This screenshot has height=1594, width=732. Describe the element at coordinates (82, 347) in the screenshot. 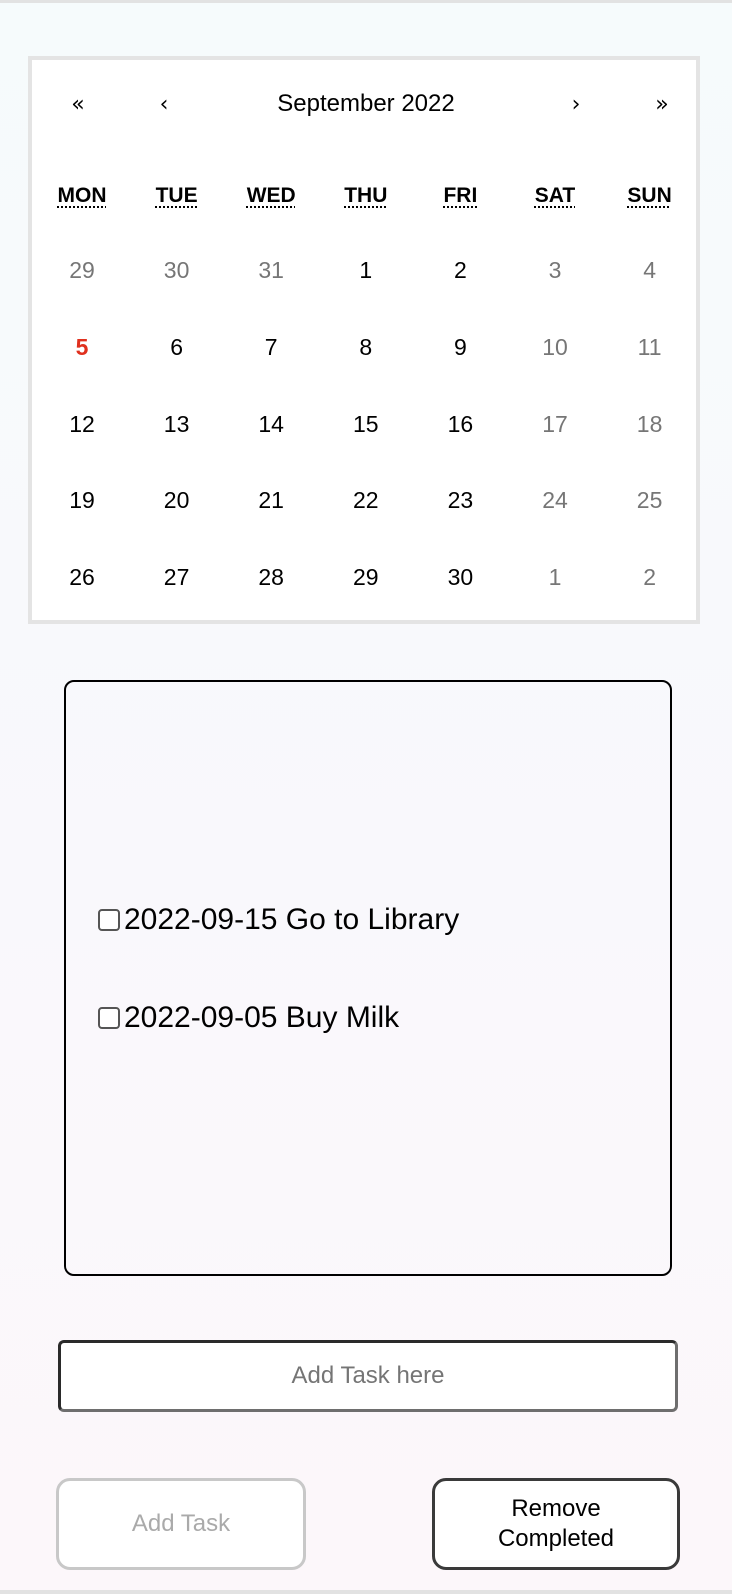

I see `calendar-day-today: 5` at that location.